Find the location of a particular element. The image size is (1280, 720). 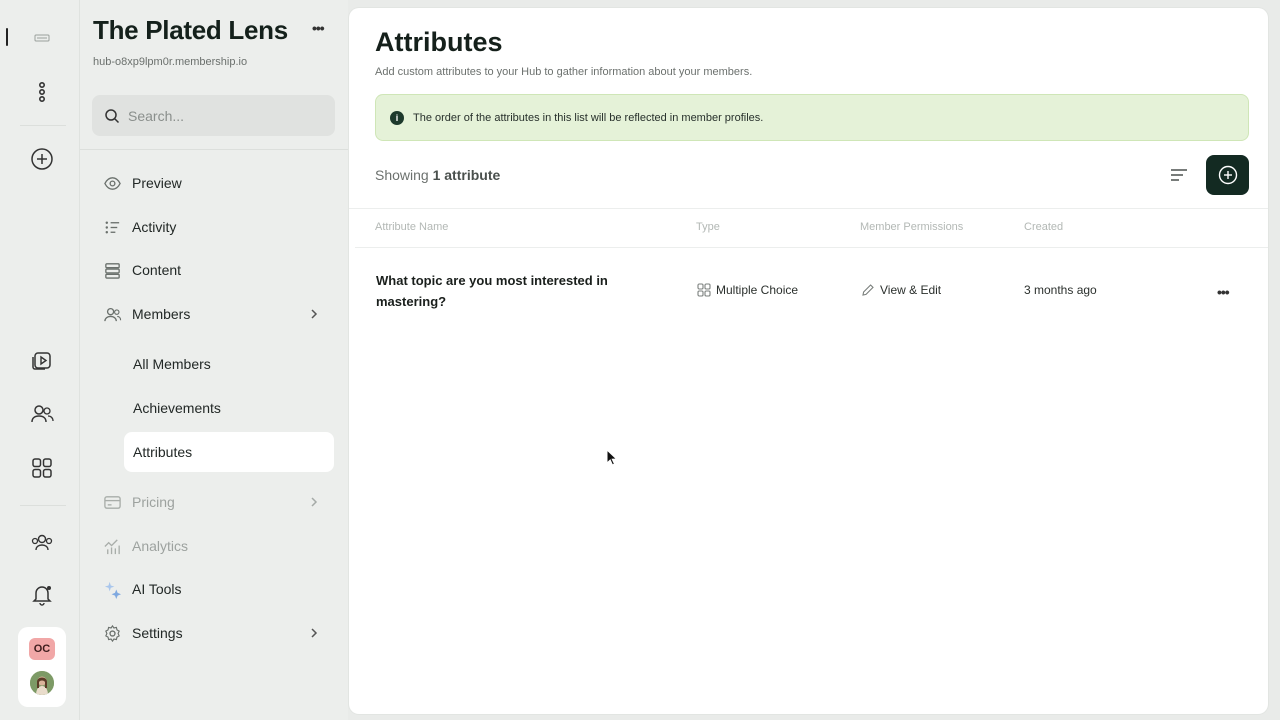

add-attribute-button is located at coordinates (1227, 175).